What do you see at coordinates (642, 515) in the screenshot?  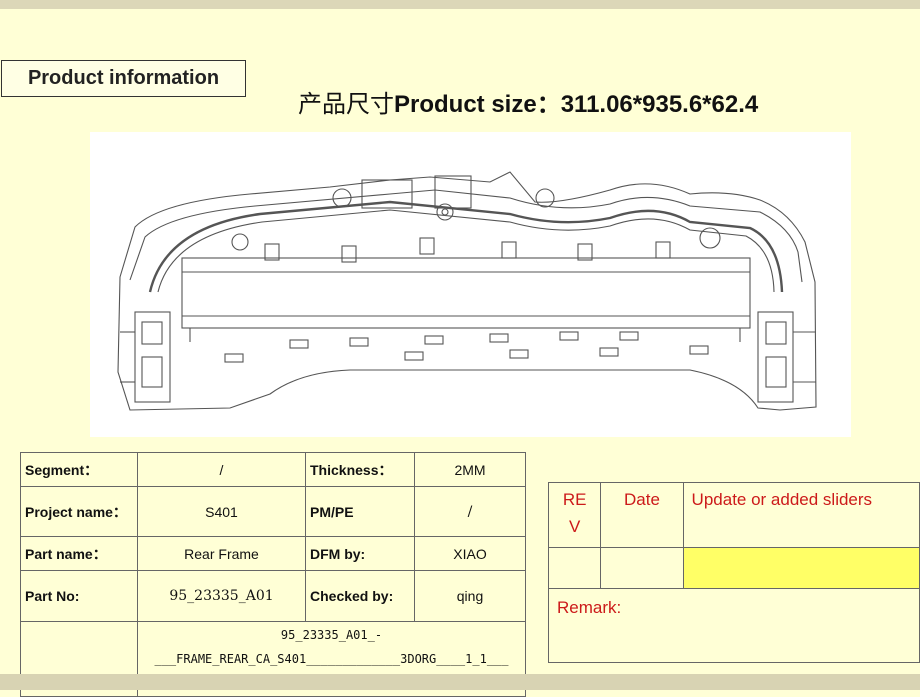 I see `date-header: Date` at bounding box center [642, 515].